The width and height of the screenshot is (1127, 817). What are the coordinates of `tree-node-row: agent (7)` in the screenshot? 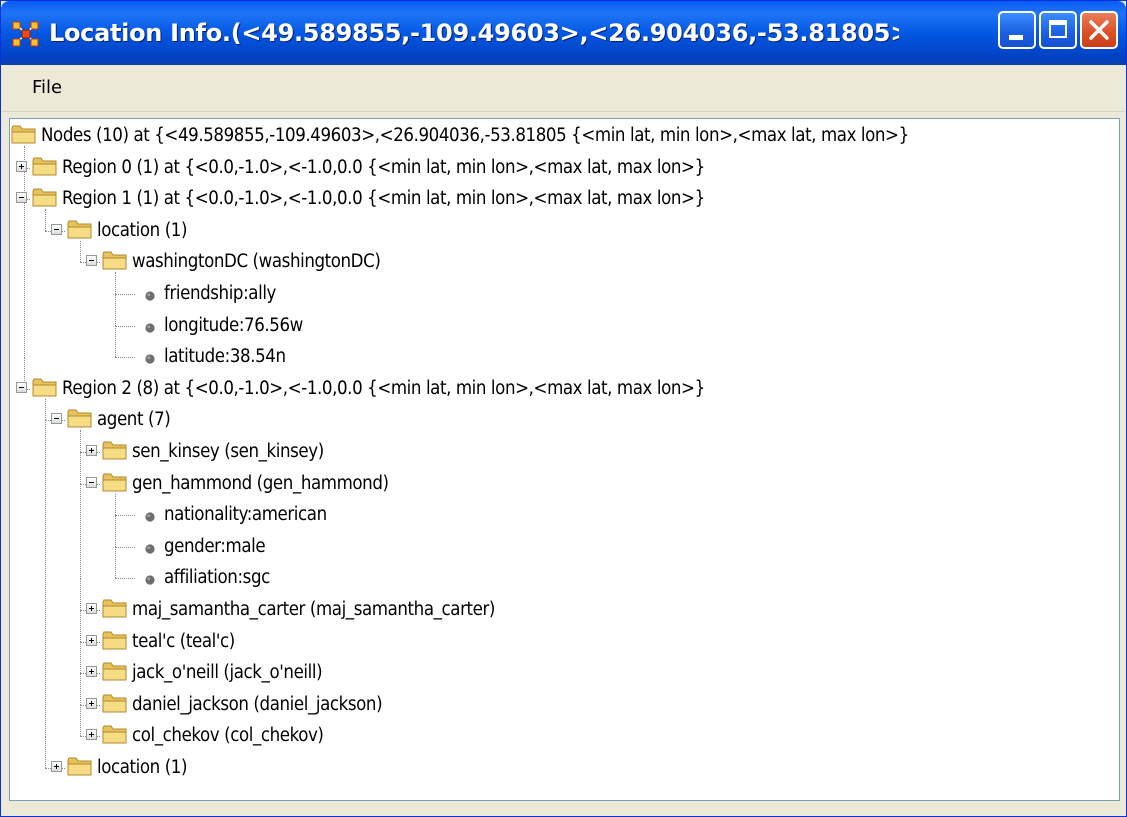 It's located at (560, 420).